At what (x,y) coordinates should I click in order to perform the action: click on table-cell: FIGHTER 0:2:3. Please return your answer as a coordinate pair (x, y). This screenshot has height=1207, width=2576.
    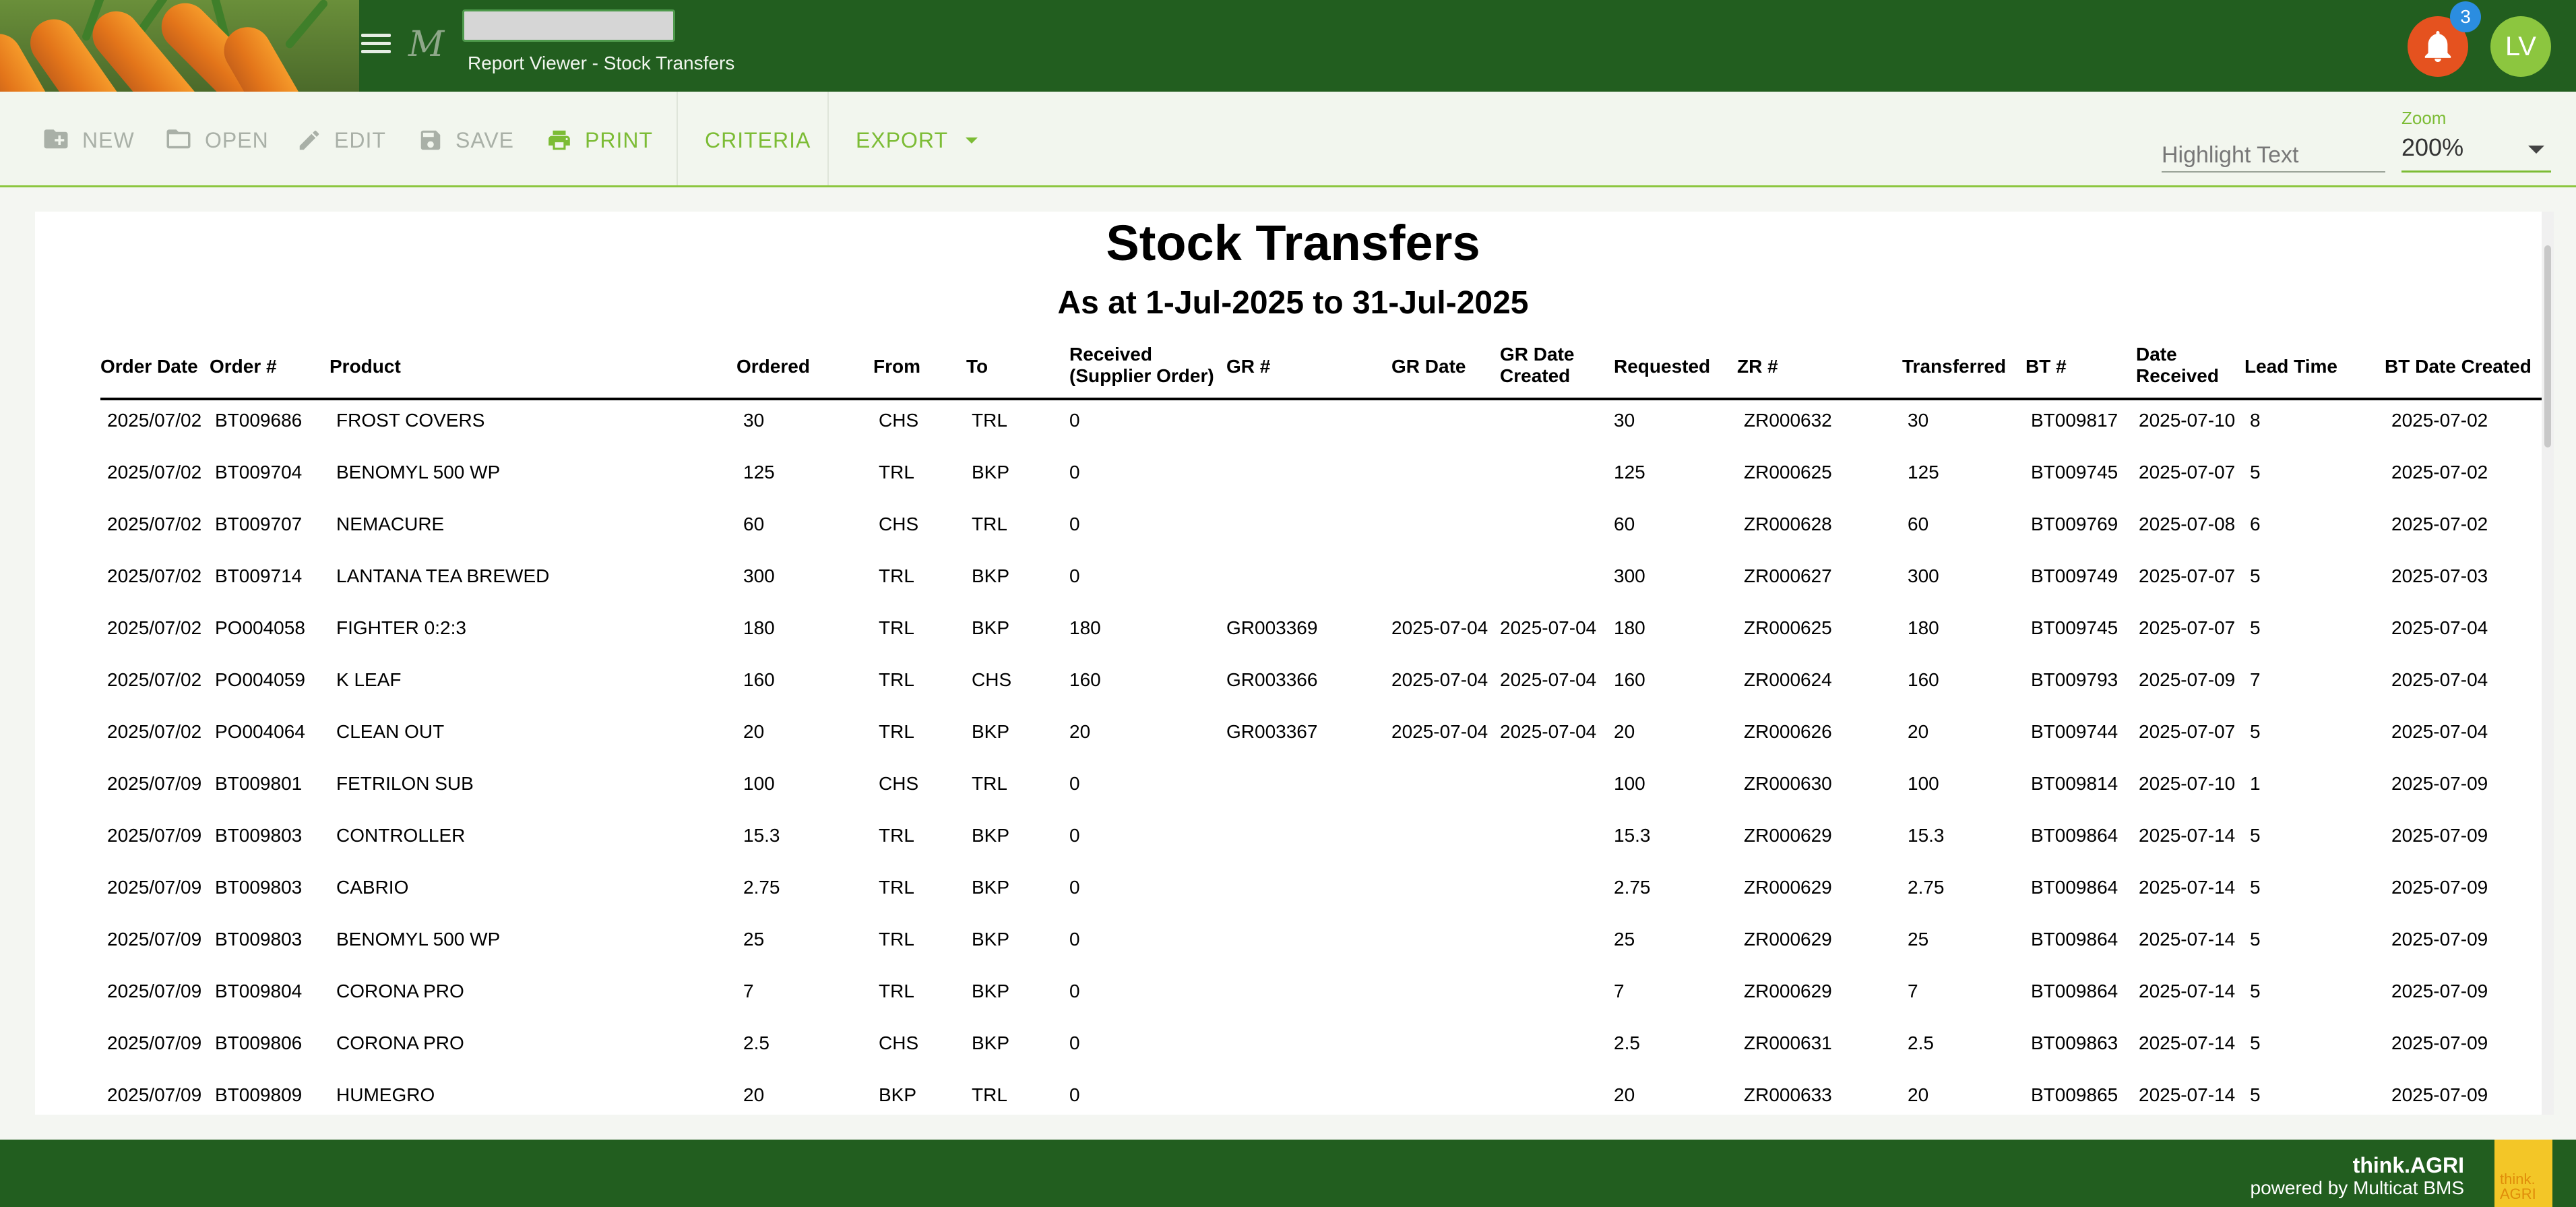
    Looking at the image, I should click on (401, 627).